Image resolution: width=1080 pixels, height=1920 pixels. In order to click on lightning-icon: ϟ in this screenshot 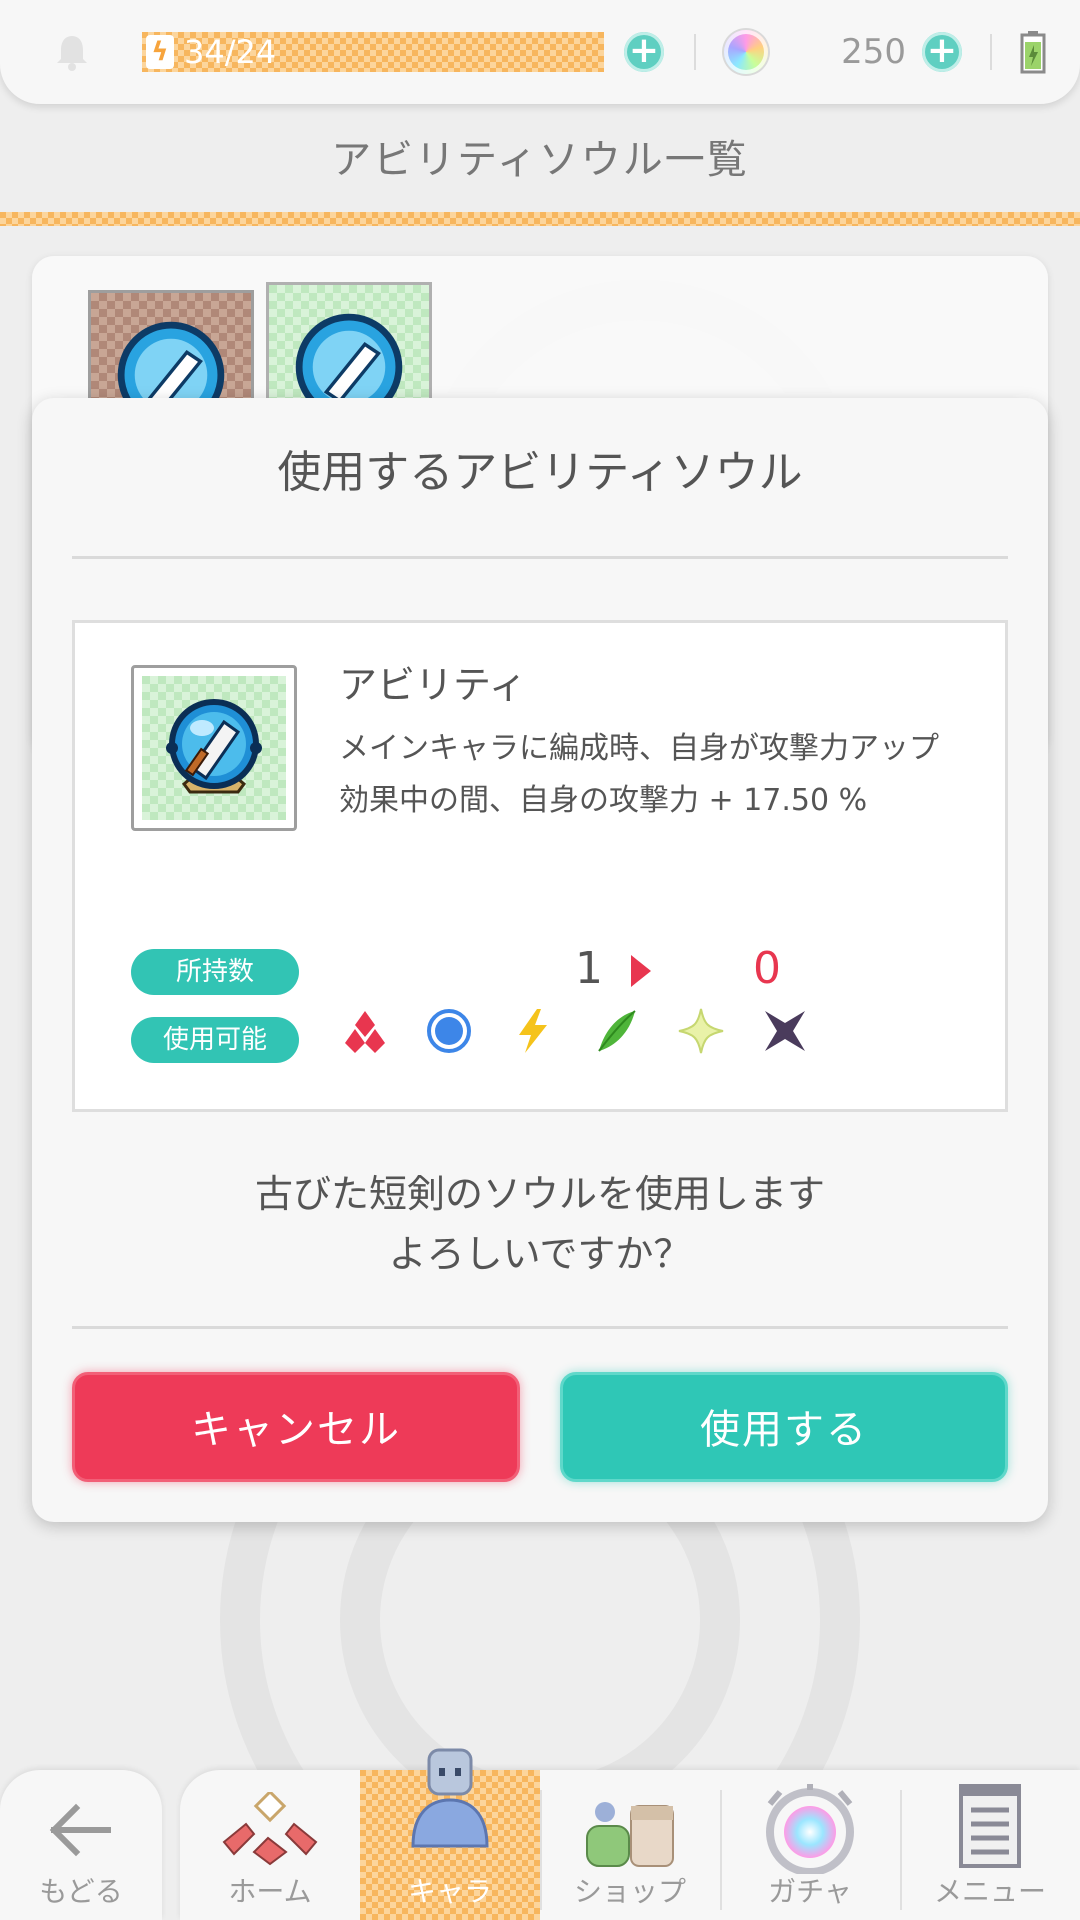, I will do `click(160, 52)`.